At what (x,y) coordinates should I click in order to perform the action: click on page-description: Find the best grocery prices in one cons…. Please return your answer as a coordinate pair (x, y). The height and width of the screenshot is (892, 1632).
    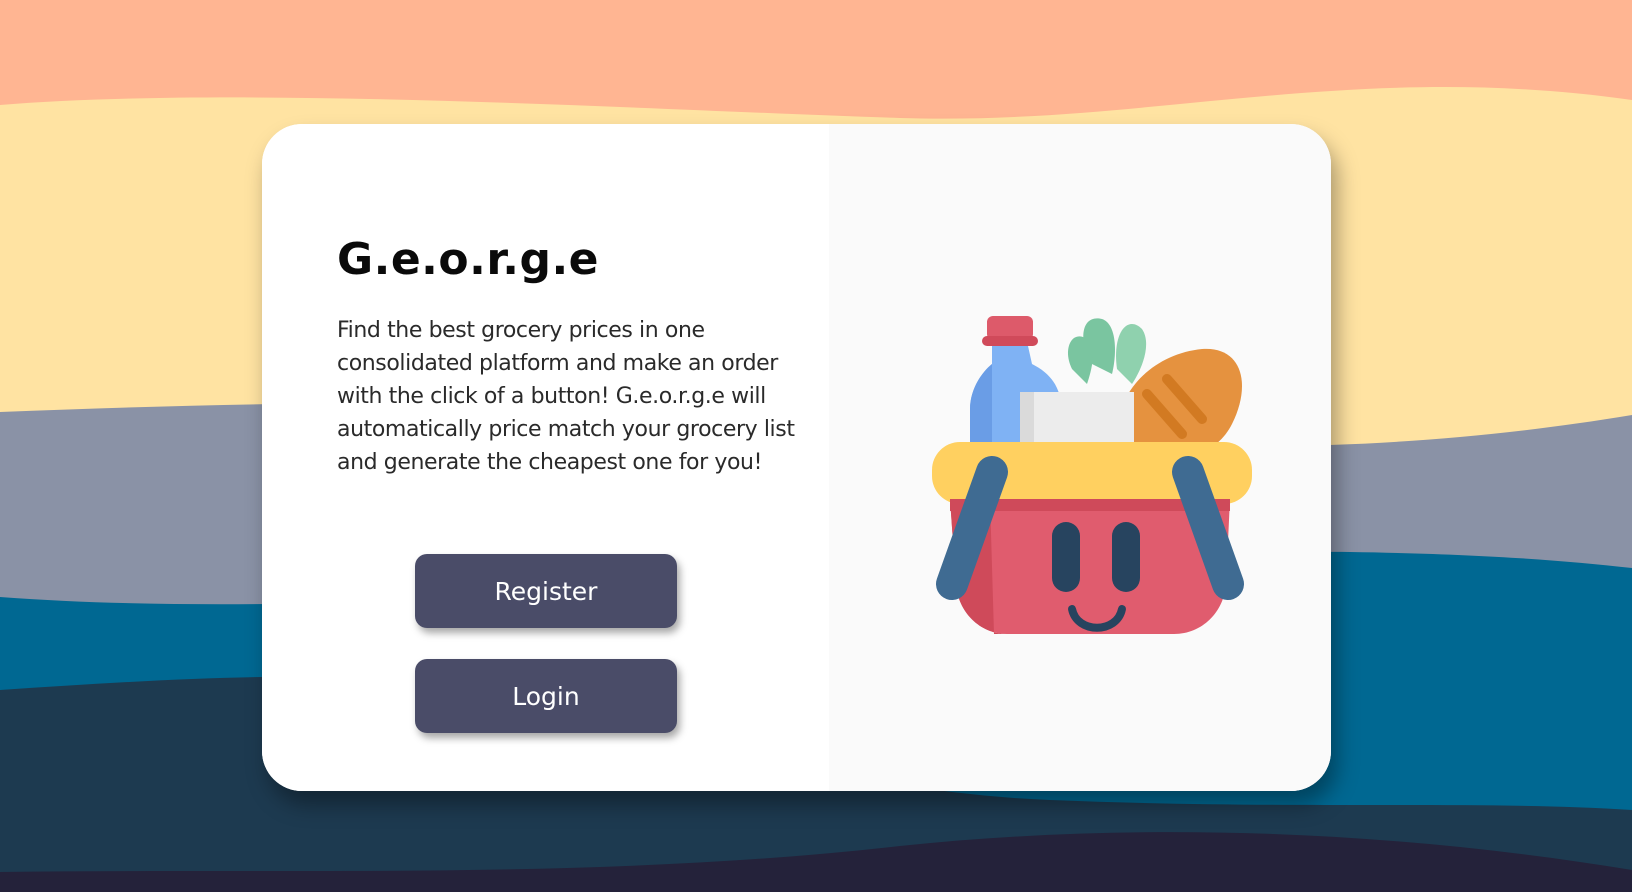
    Looking at the image, I should click on (566, 396).